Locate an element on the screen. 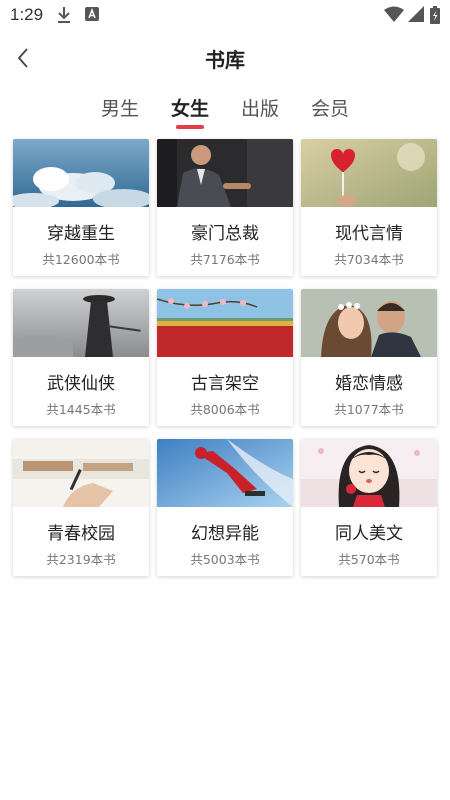  swordsman-image is located at coordinates (81, 323).